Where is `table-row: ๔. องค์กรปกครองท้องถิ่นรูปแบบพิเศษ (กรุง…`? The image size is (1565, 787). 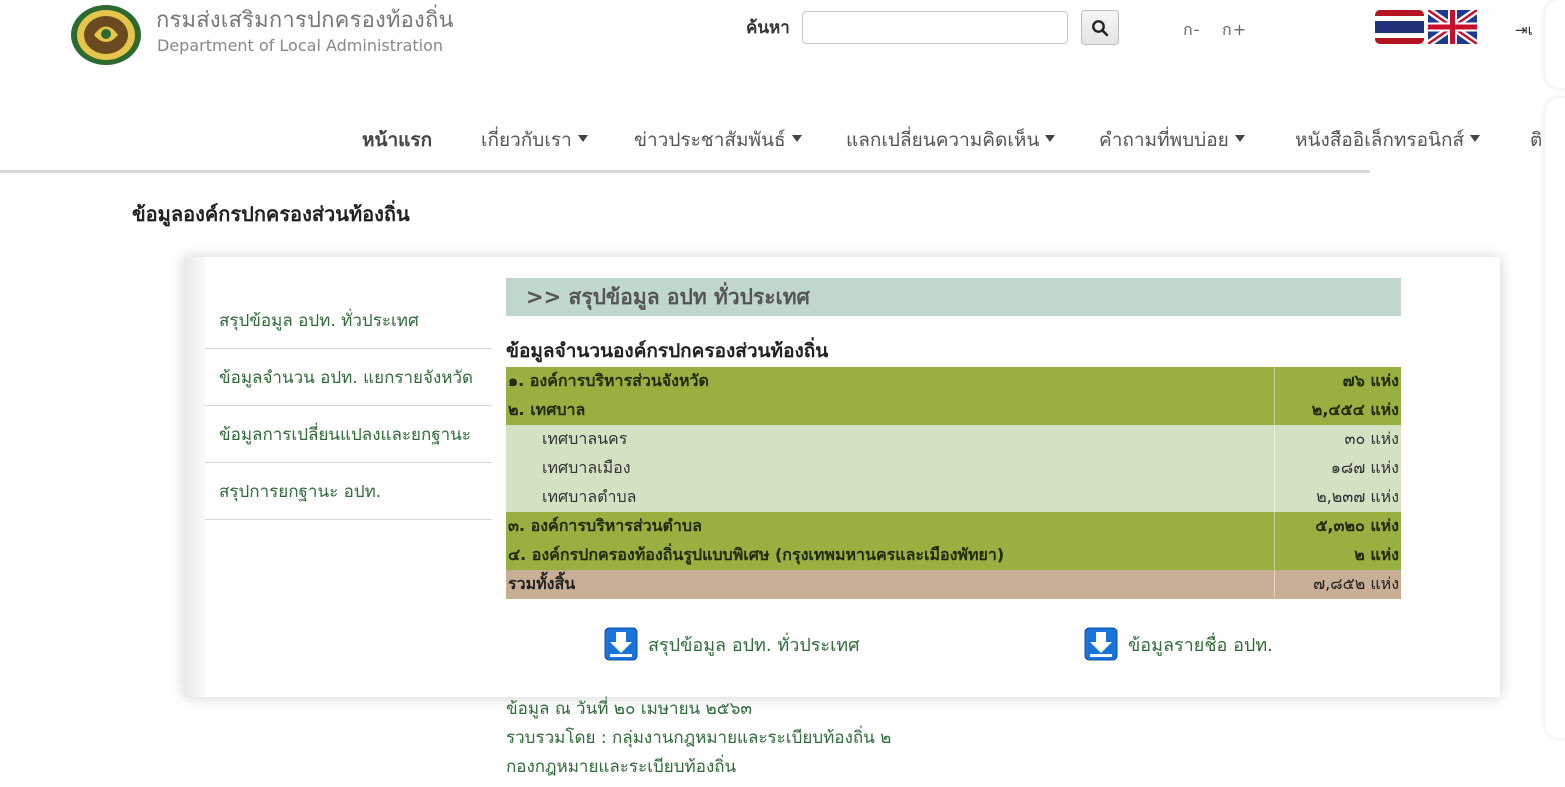 table-row: ๔. องค์กรปกครองท้องถิ่นรูปแบบพิเศษ (กรุง… is located at coordinates (953, 555).